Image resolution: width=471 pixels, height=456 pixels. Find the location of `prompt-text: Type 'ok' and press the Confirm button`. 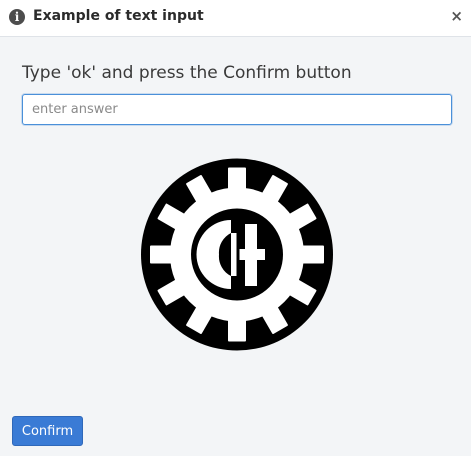

prompt-text: Type 'ok' and press the Confirm button is located at coordinates (187, 73).